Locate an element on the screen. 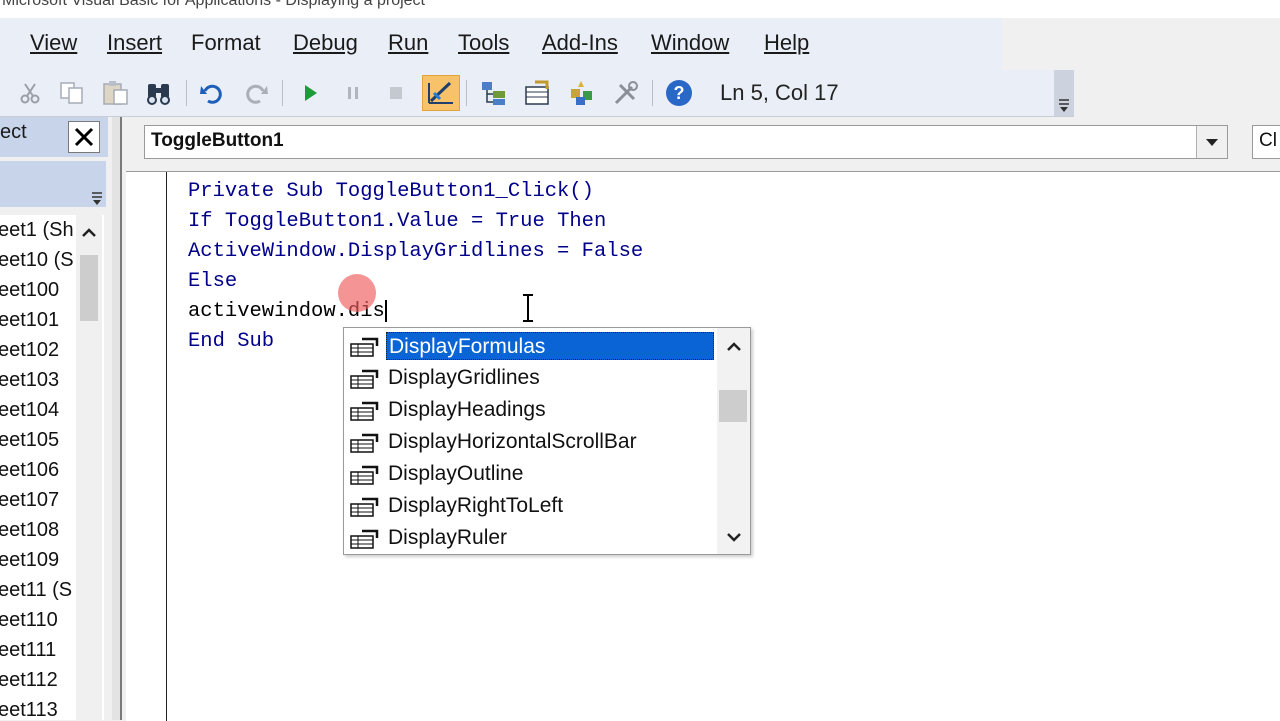  project-explorer-header: ect is located at coordinates (54, 137).